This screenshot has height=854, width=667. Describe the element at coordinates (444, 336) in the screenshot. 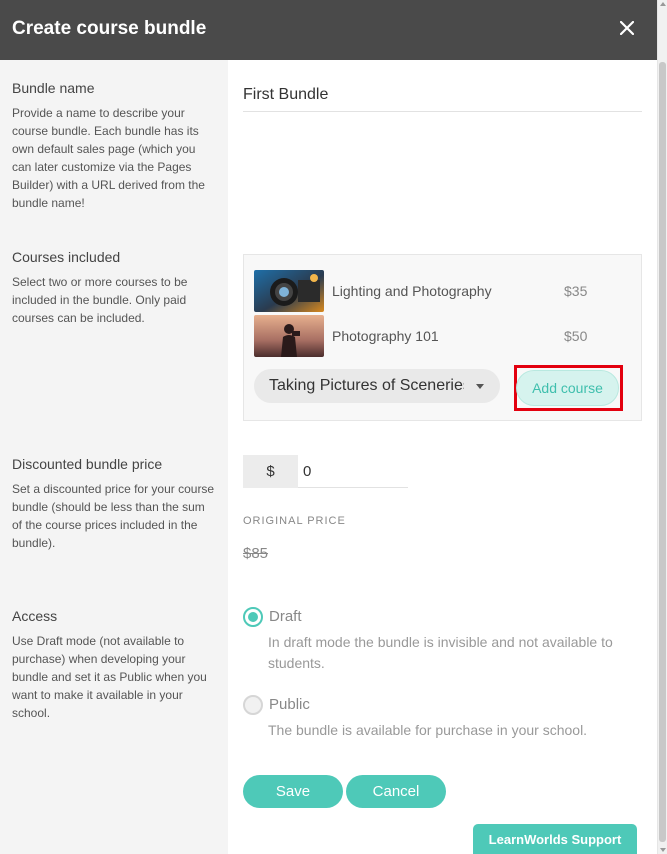

I see `course-row: Photography 101 $50` at that location.